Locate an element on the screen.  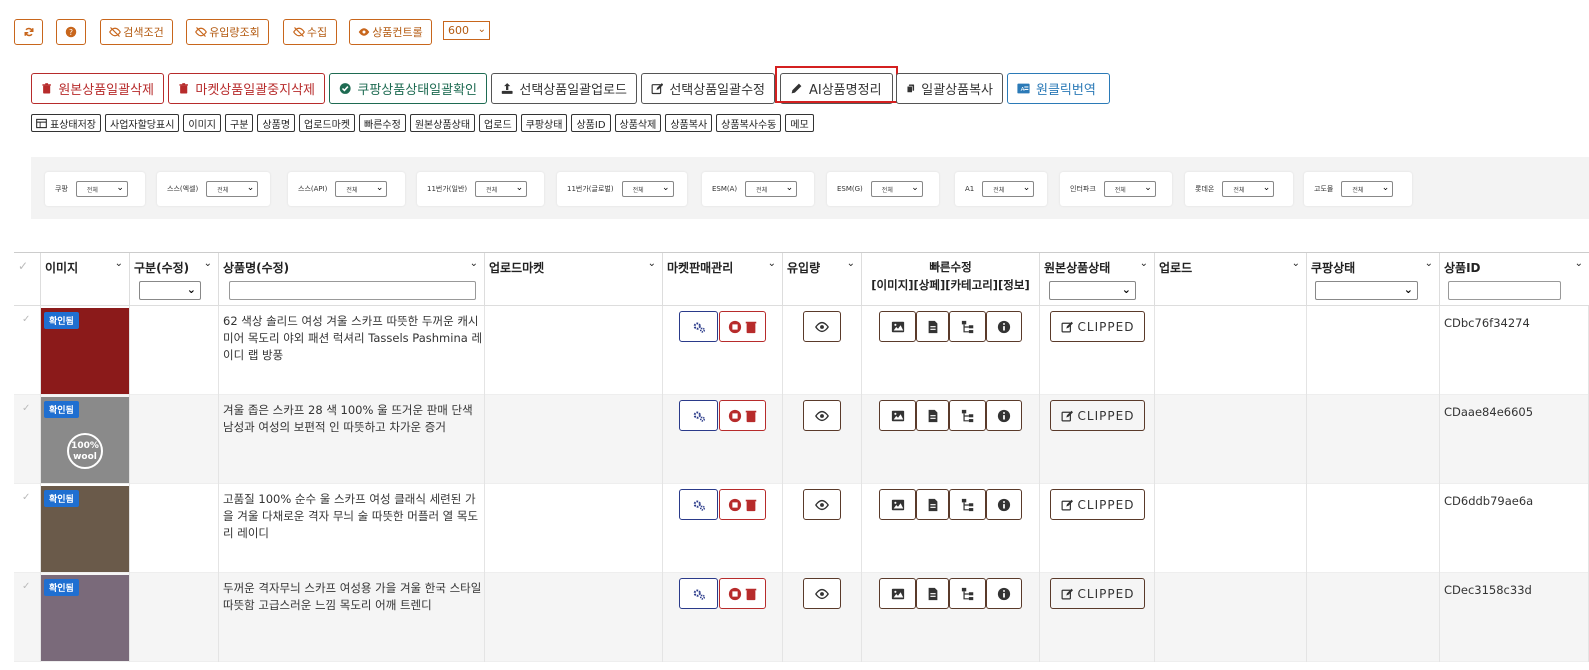
refresh-button is located at coordinates (28, 32).